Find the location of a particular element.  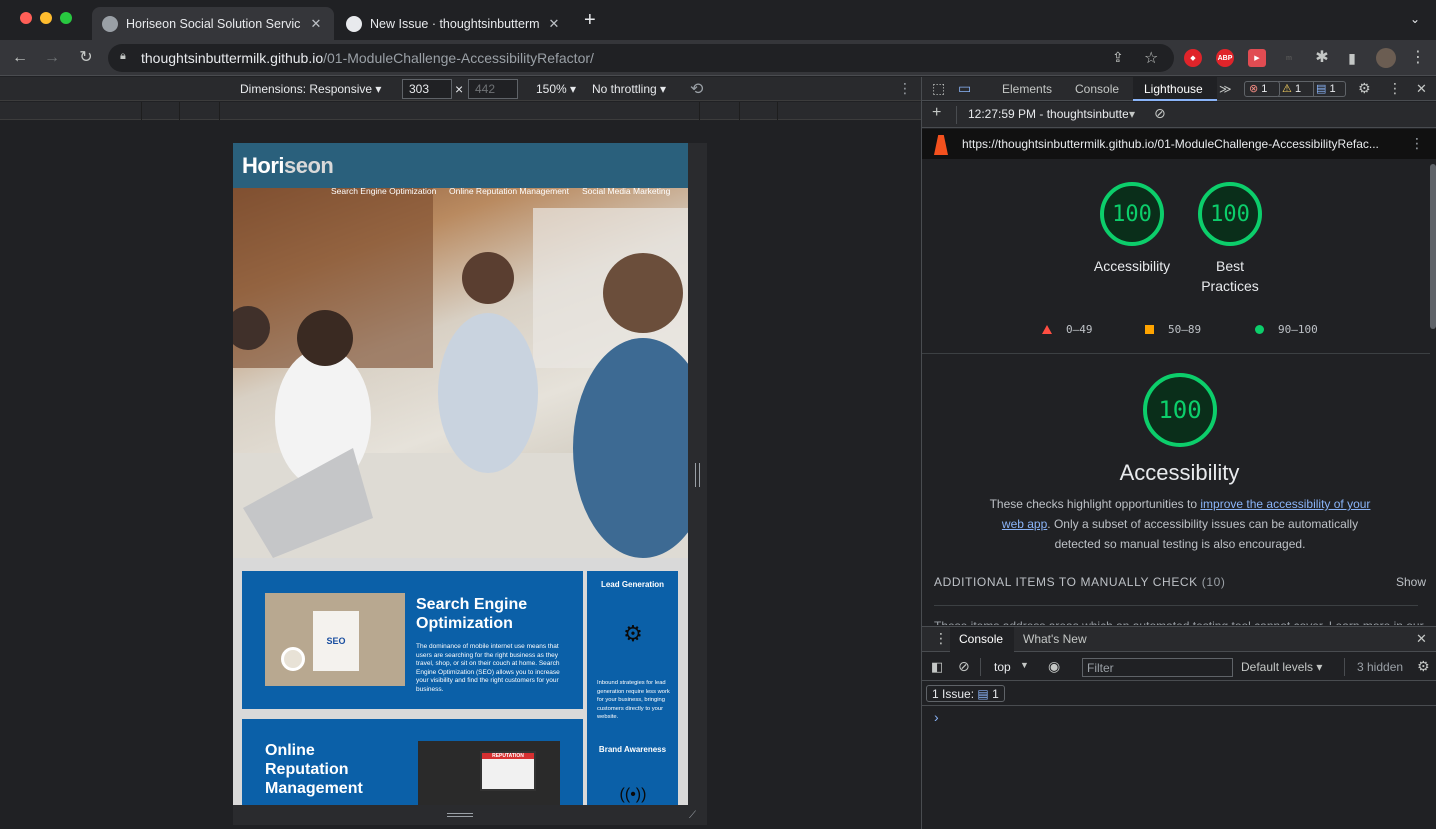

close-devtools-icon: ✕ is located at coordinates (1421, 89).